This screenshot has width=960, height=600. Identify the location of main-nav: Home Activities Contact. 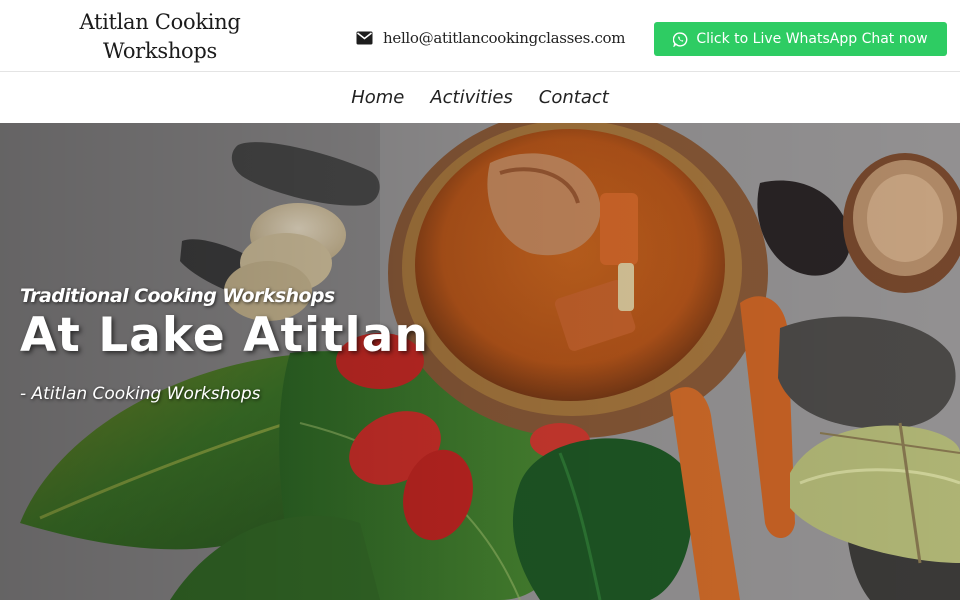
(480, 97).